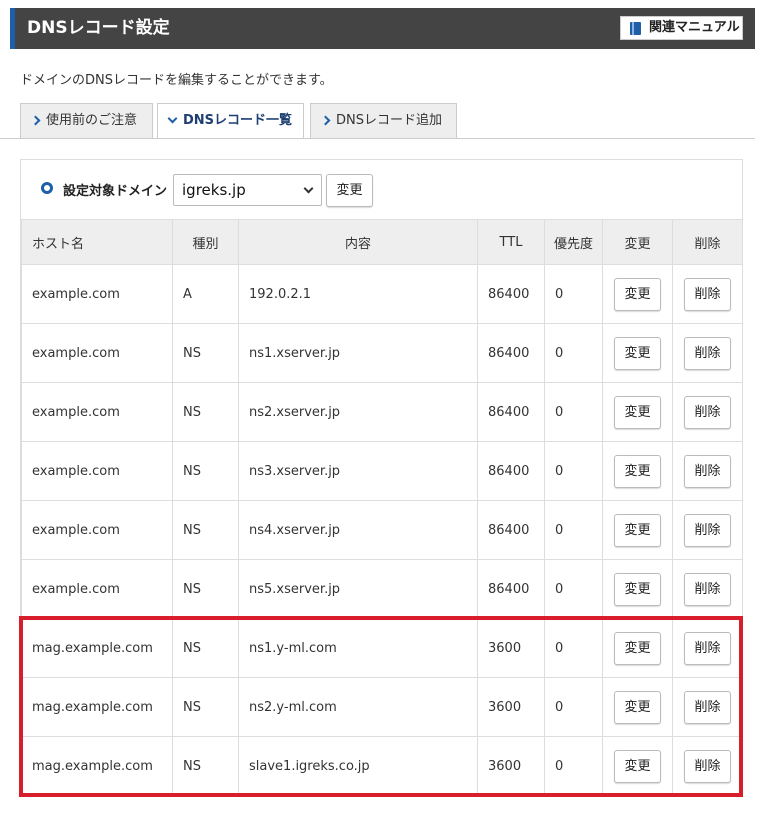  I want to click on page-title: DNSレコード設定, so click(98, 28).